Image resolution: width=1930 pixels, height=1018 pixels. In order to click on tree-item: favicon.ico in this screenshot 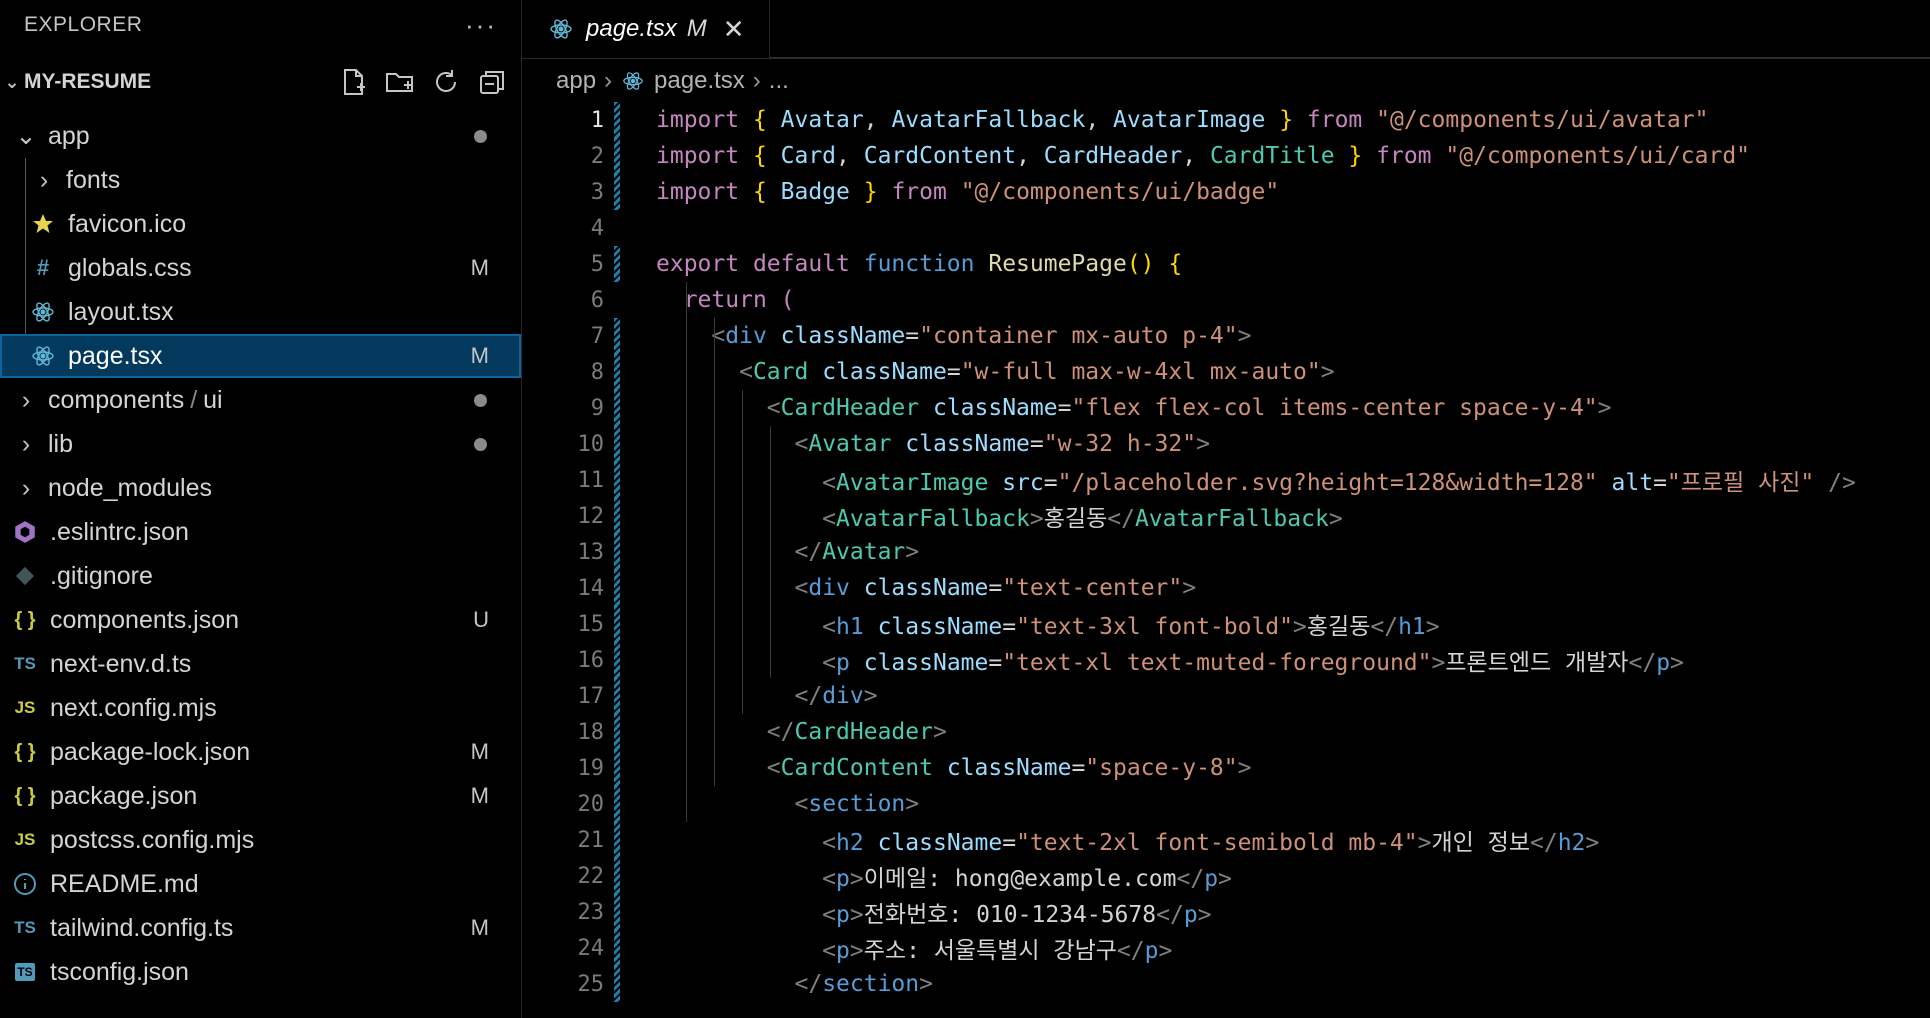, I will do `click(260, 224)`.